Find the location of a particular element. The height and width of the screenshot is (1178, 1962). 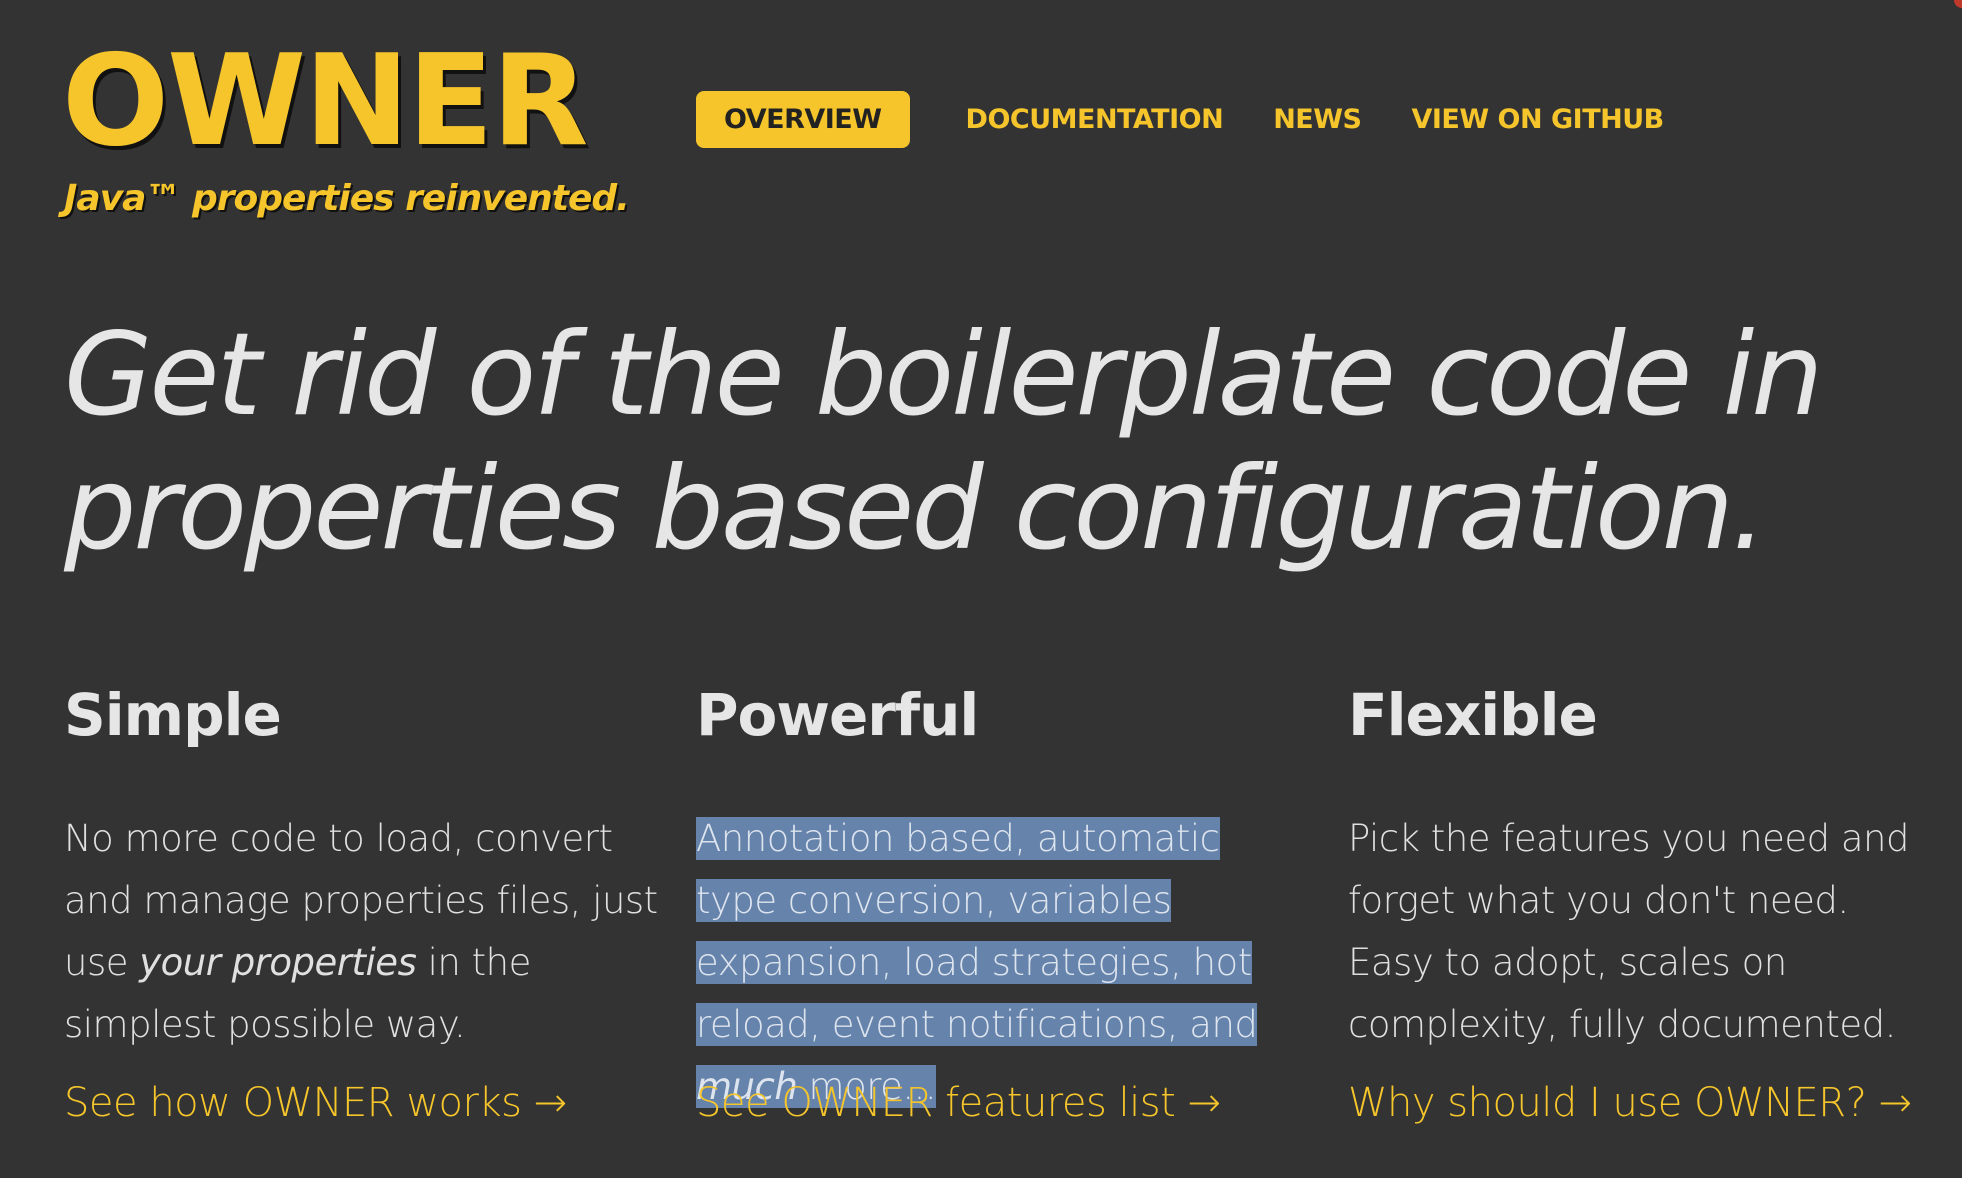

site-tagline: Java™ properties reinvented. is located at coordinates (347, 198).